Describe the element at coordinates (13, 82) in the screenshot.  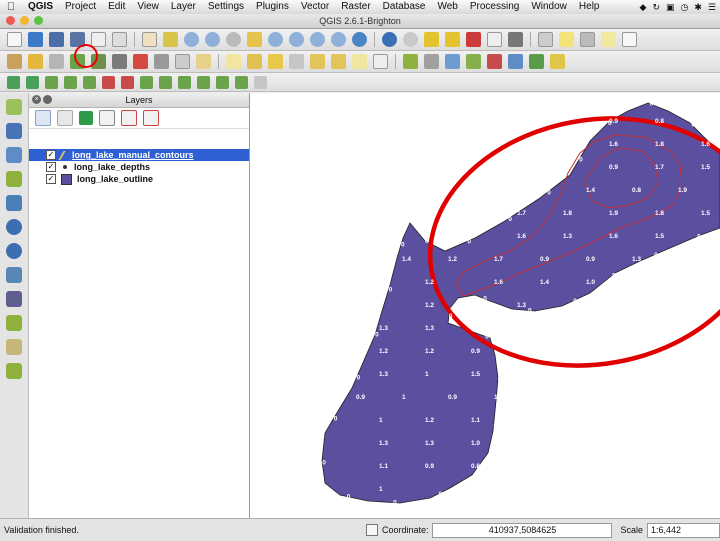
I see `undo-icon` at that location.